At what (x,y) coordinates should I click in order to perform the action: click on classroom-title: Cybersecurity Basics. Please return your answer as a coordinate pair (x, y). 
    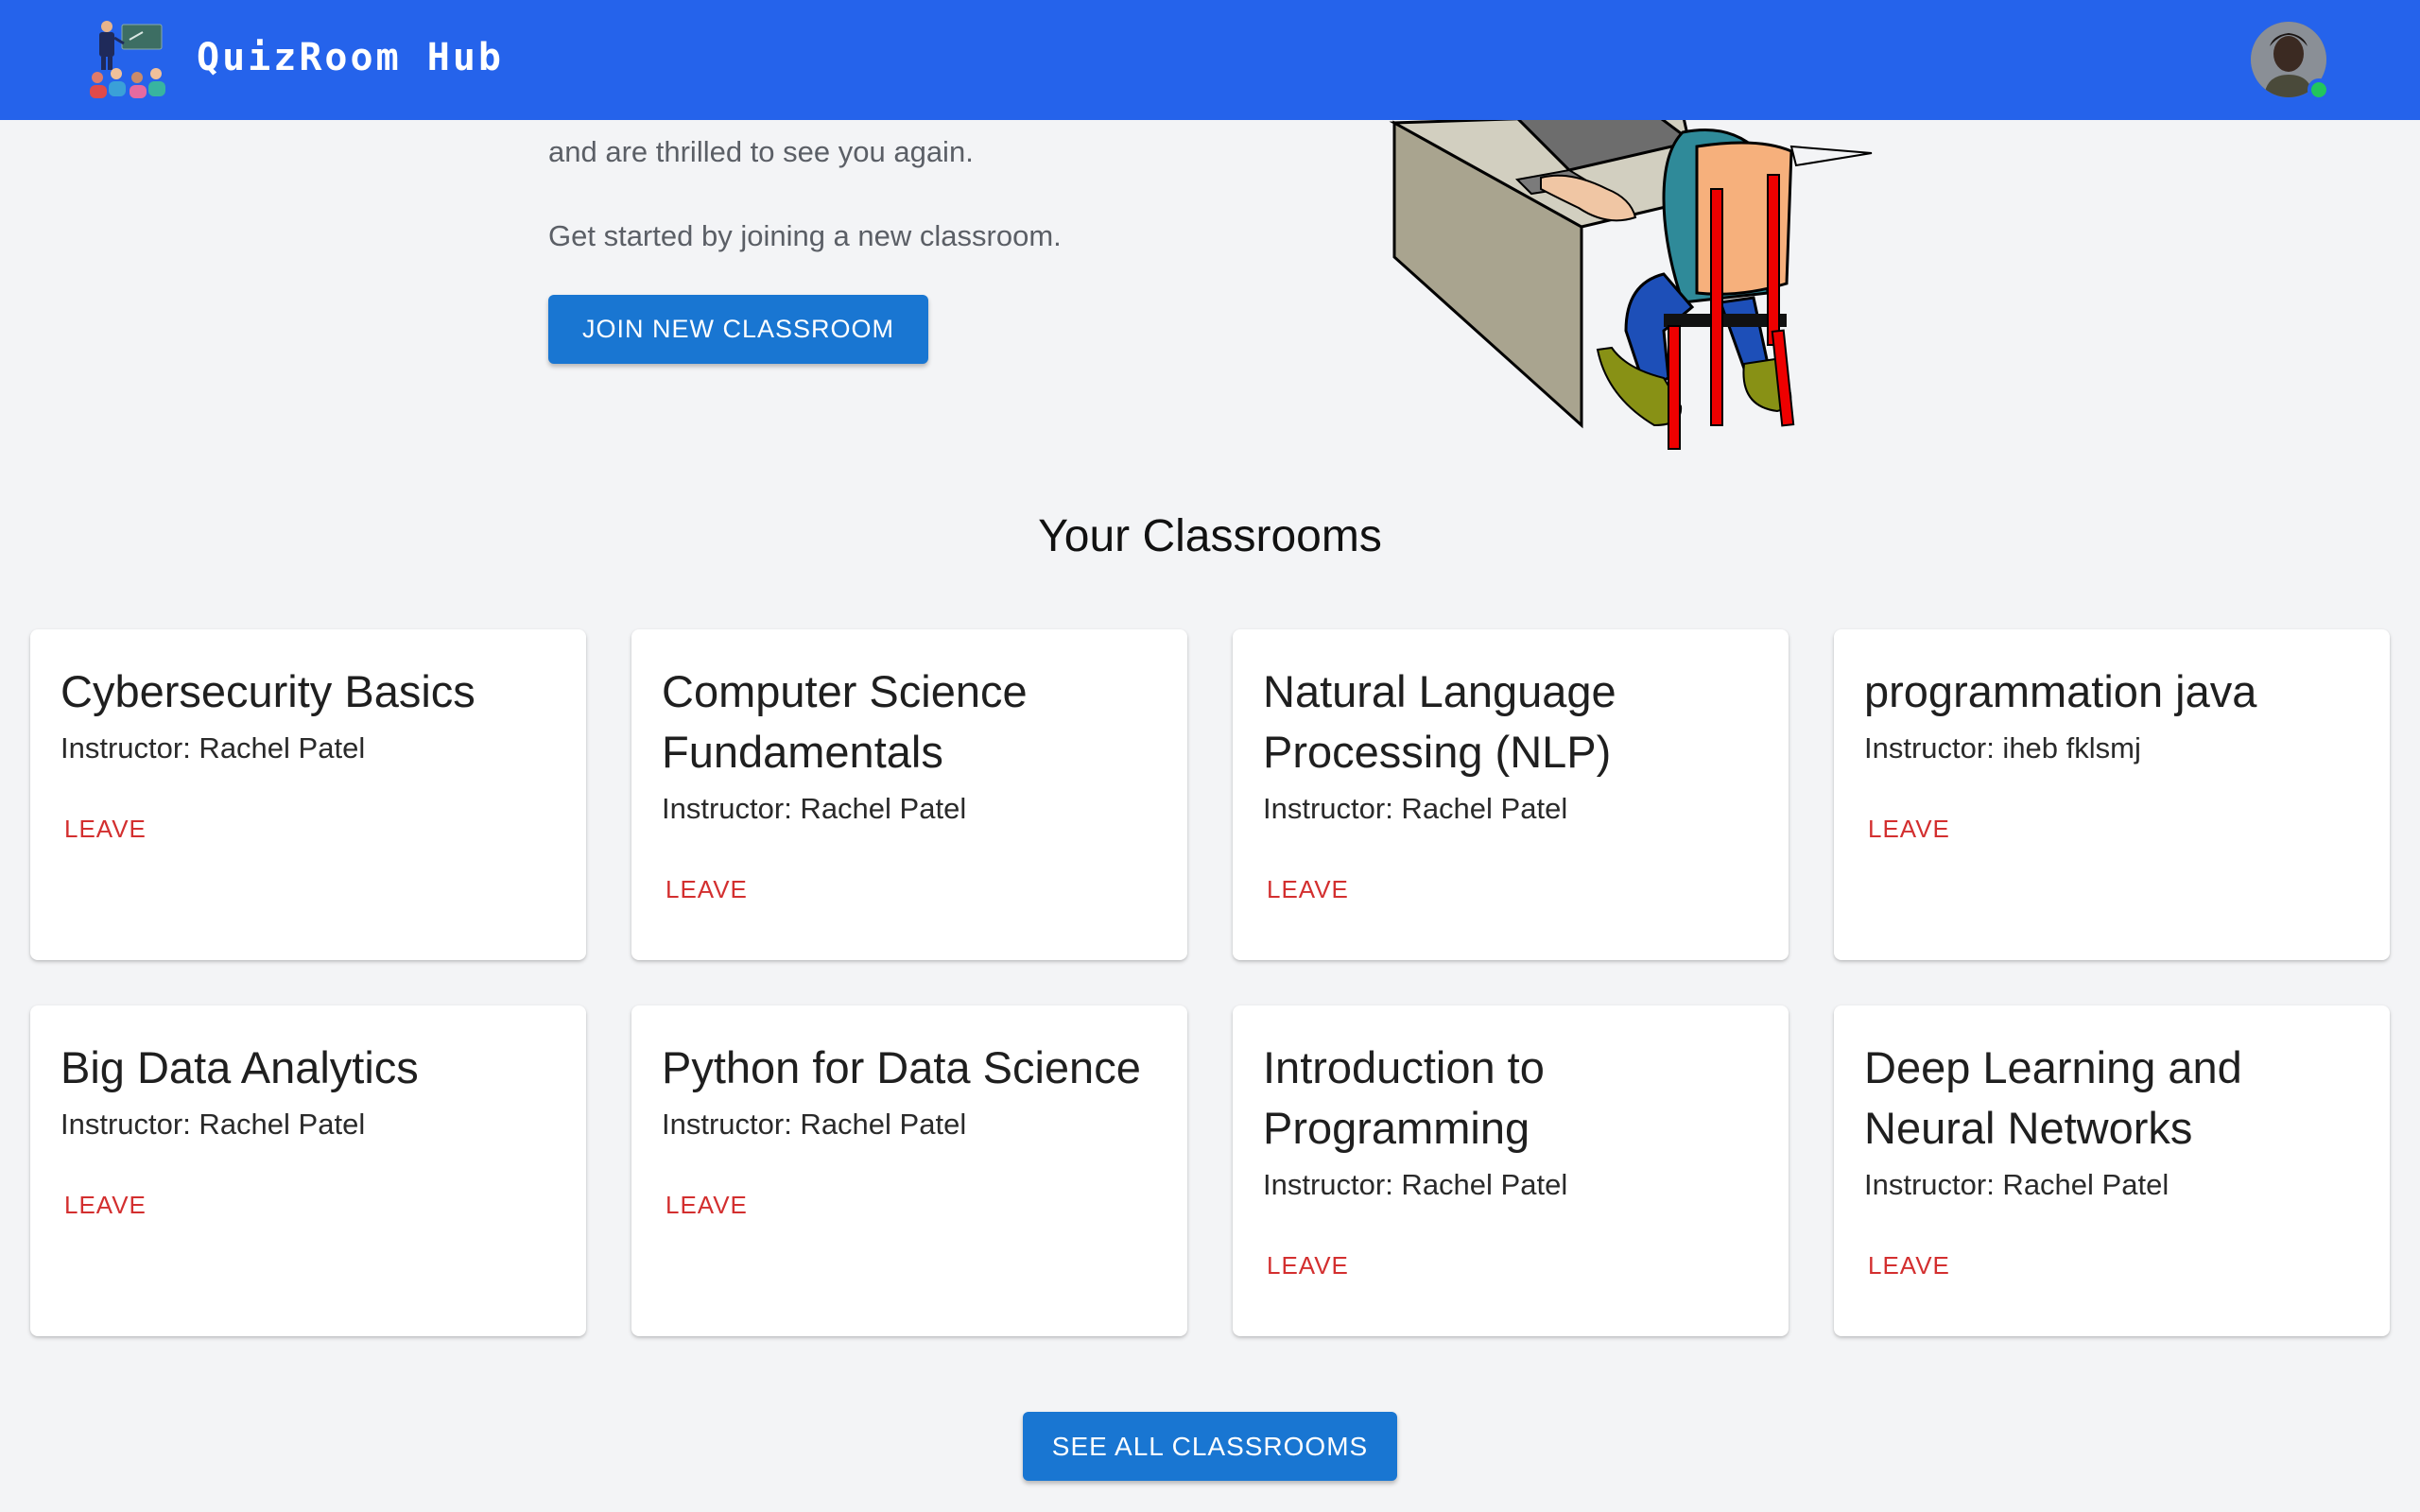
    Looking at the image, I should click on (308, 692).